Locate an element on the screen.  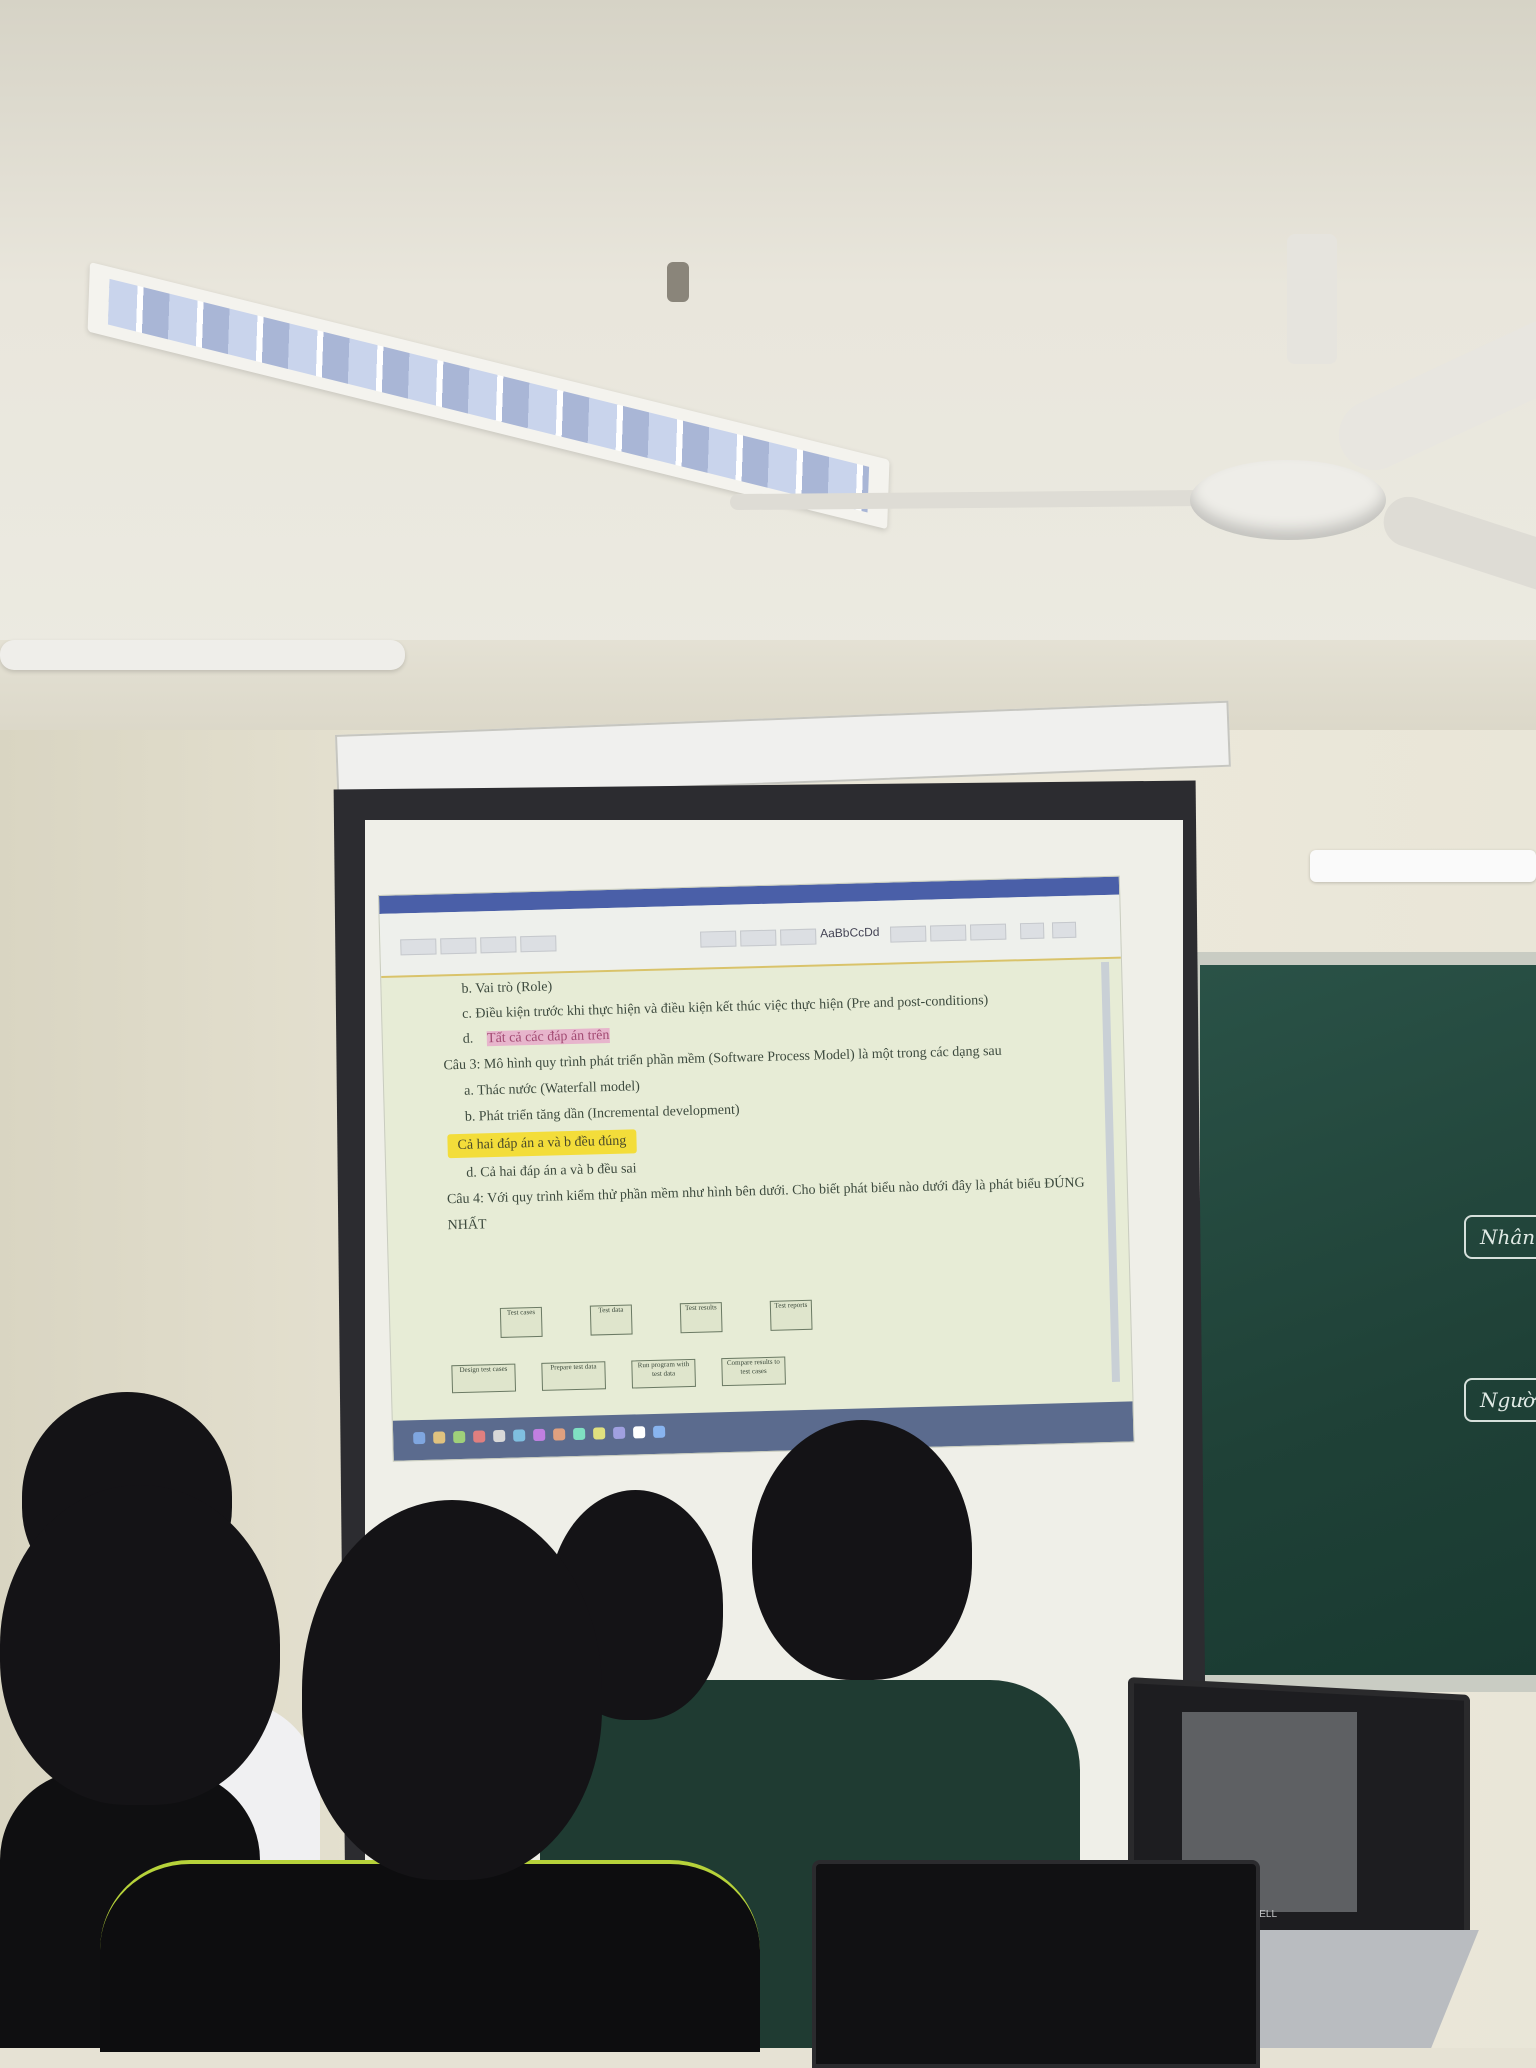
student-head-masked is located at coordinates (140, 1645).